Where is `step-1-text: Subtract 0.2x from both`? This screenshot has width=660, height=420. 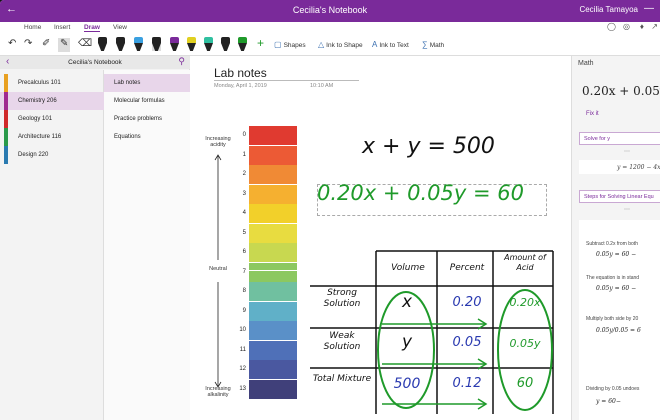 step-1-text: Subtract 0.2x from both is located at coordinates (612, 244).